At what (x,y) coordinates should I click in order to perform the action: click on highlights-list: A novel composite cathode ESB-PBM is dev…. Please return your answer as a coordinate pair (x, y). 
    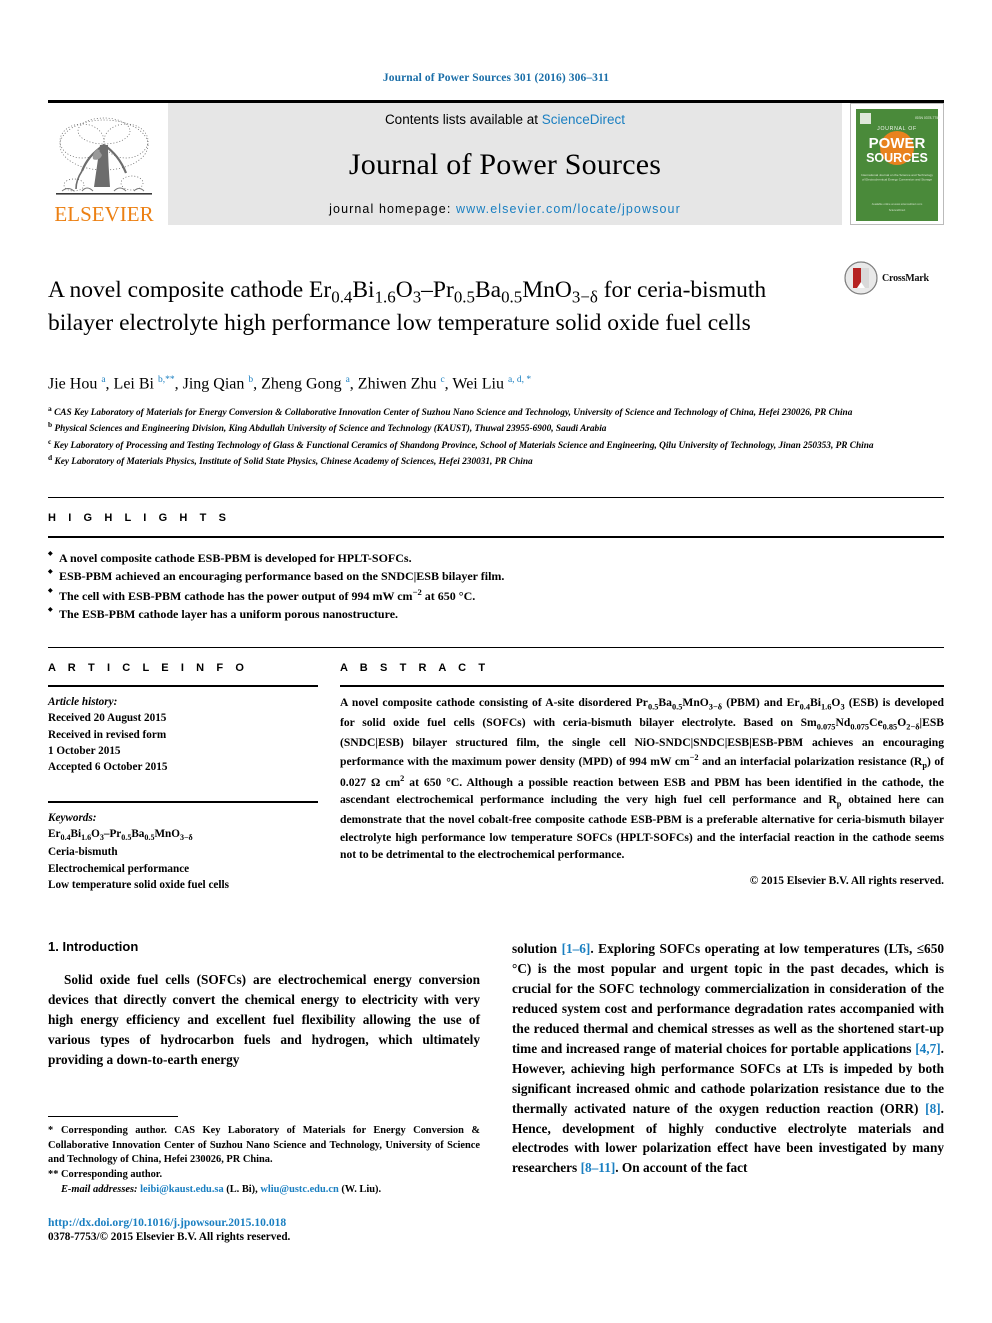
    Looking at the image, I should click on (496, 586).